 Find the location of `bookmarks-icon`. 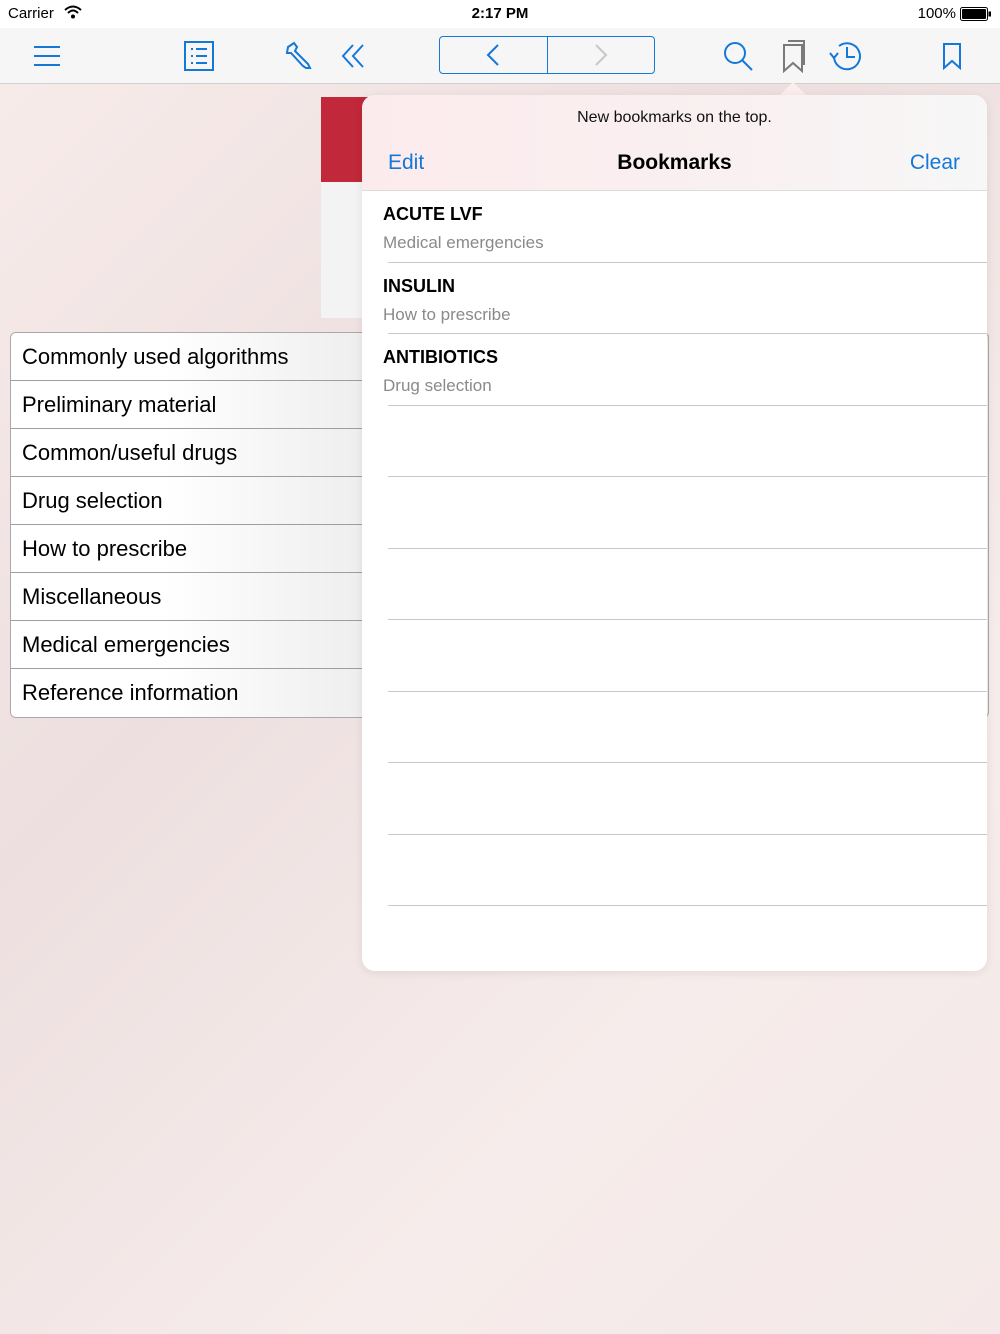

bookmarks-icon is located at coordinates (792, 56).